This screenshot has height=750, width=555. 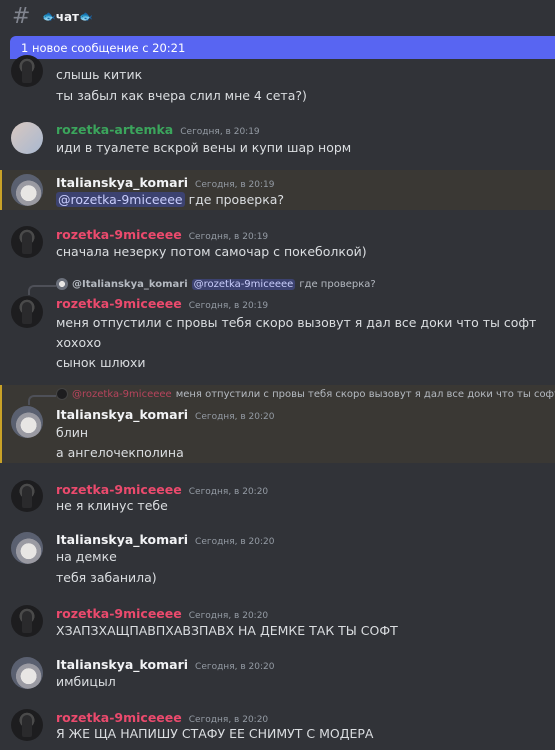 What do you see at coordinates (101, 362) in the screenshot?
I see `message-text: сынок шлюхи` at bounding box center [101, 362].